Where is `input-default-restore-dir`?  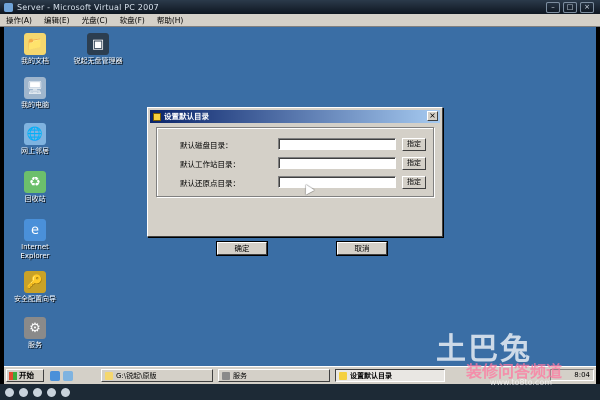 input-default-restore-dir is located at coordinates (337, 182).